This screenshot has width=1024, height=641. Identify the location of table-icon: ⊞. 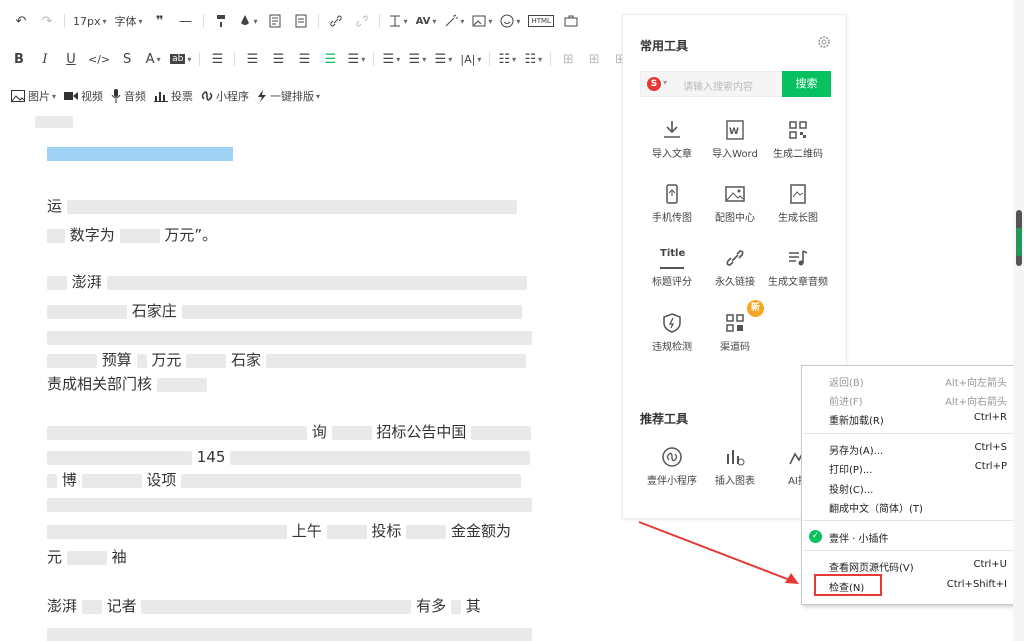
(568, 59).